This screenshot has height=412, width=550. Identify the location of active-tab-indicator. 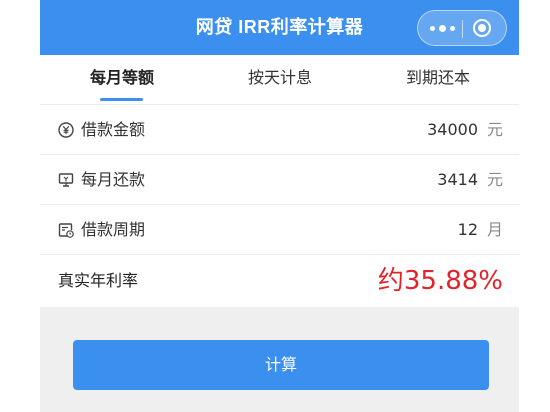
(121, 99).